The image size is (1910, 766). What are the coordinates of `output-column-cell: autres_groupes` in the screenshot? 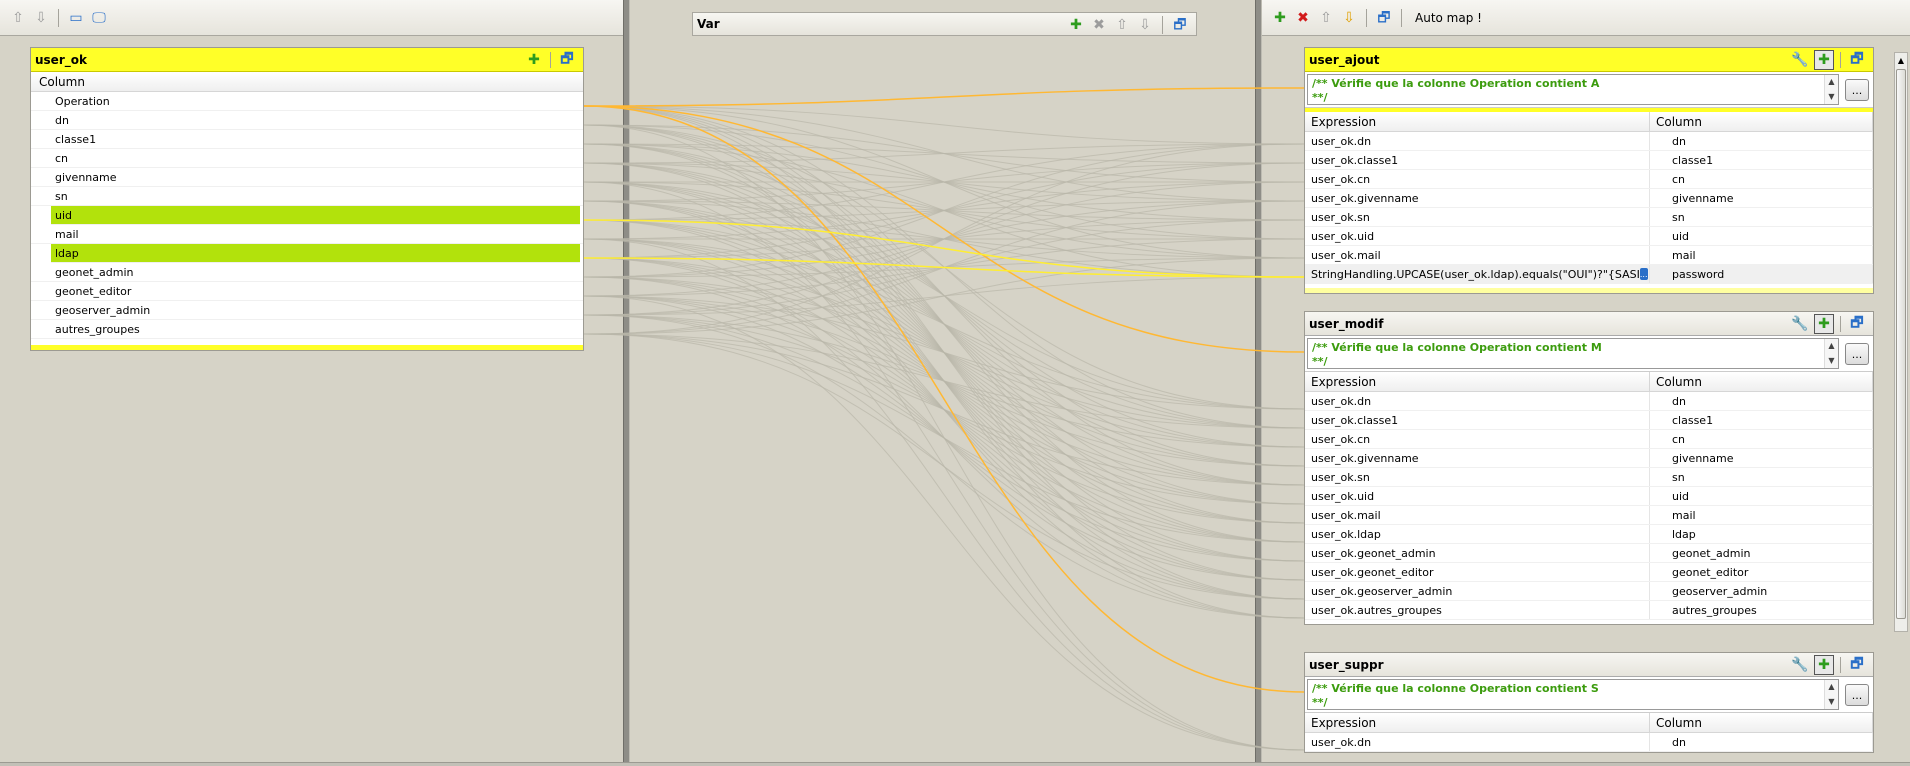 It's located at (1761, 610).